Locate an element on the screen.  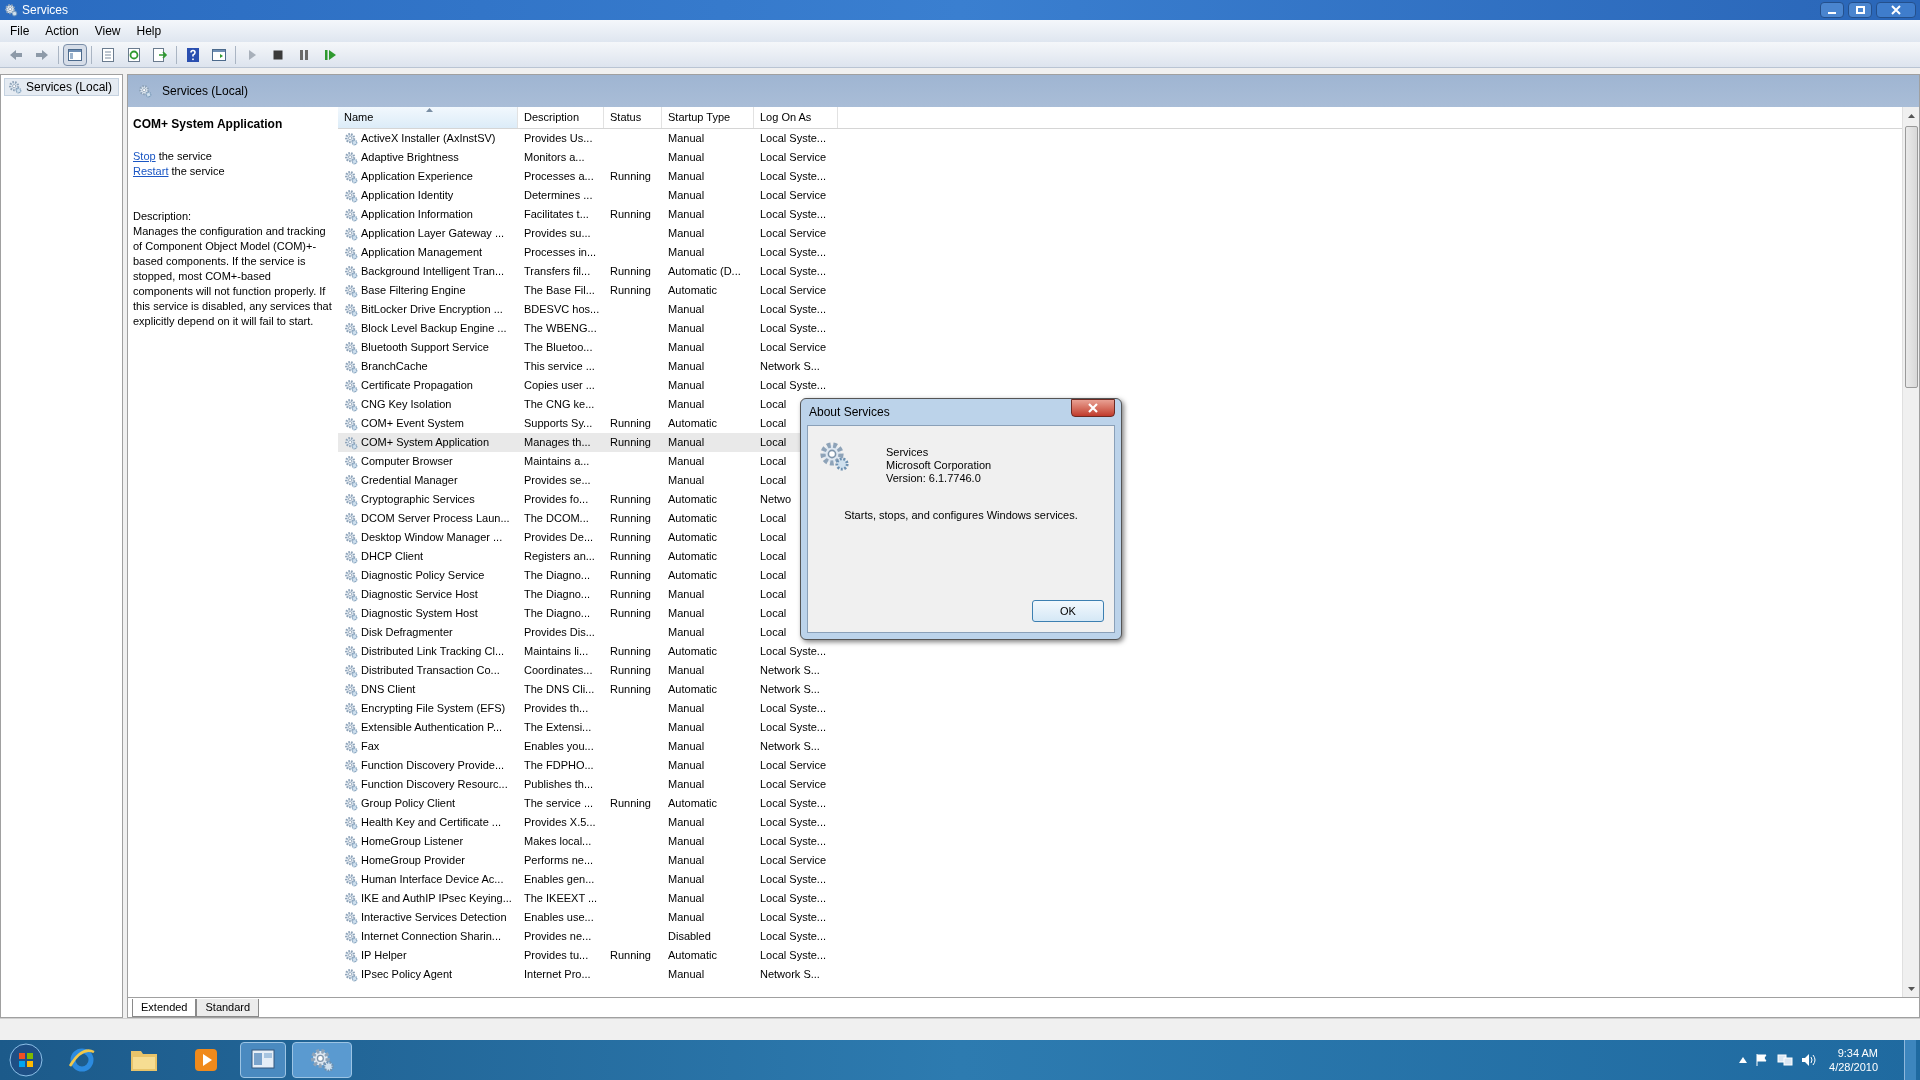
table-cell-text: DNS Client is located at coordinates (388, 690).